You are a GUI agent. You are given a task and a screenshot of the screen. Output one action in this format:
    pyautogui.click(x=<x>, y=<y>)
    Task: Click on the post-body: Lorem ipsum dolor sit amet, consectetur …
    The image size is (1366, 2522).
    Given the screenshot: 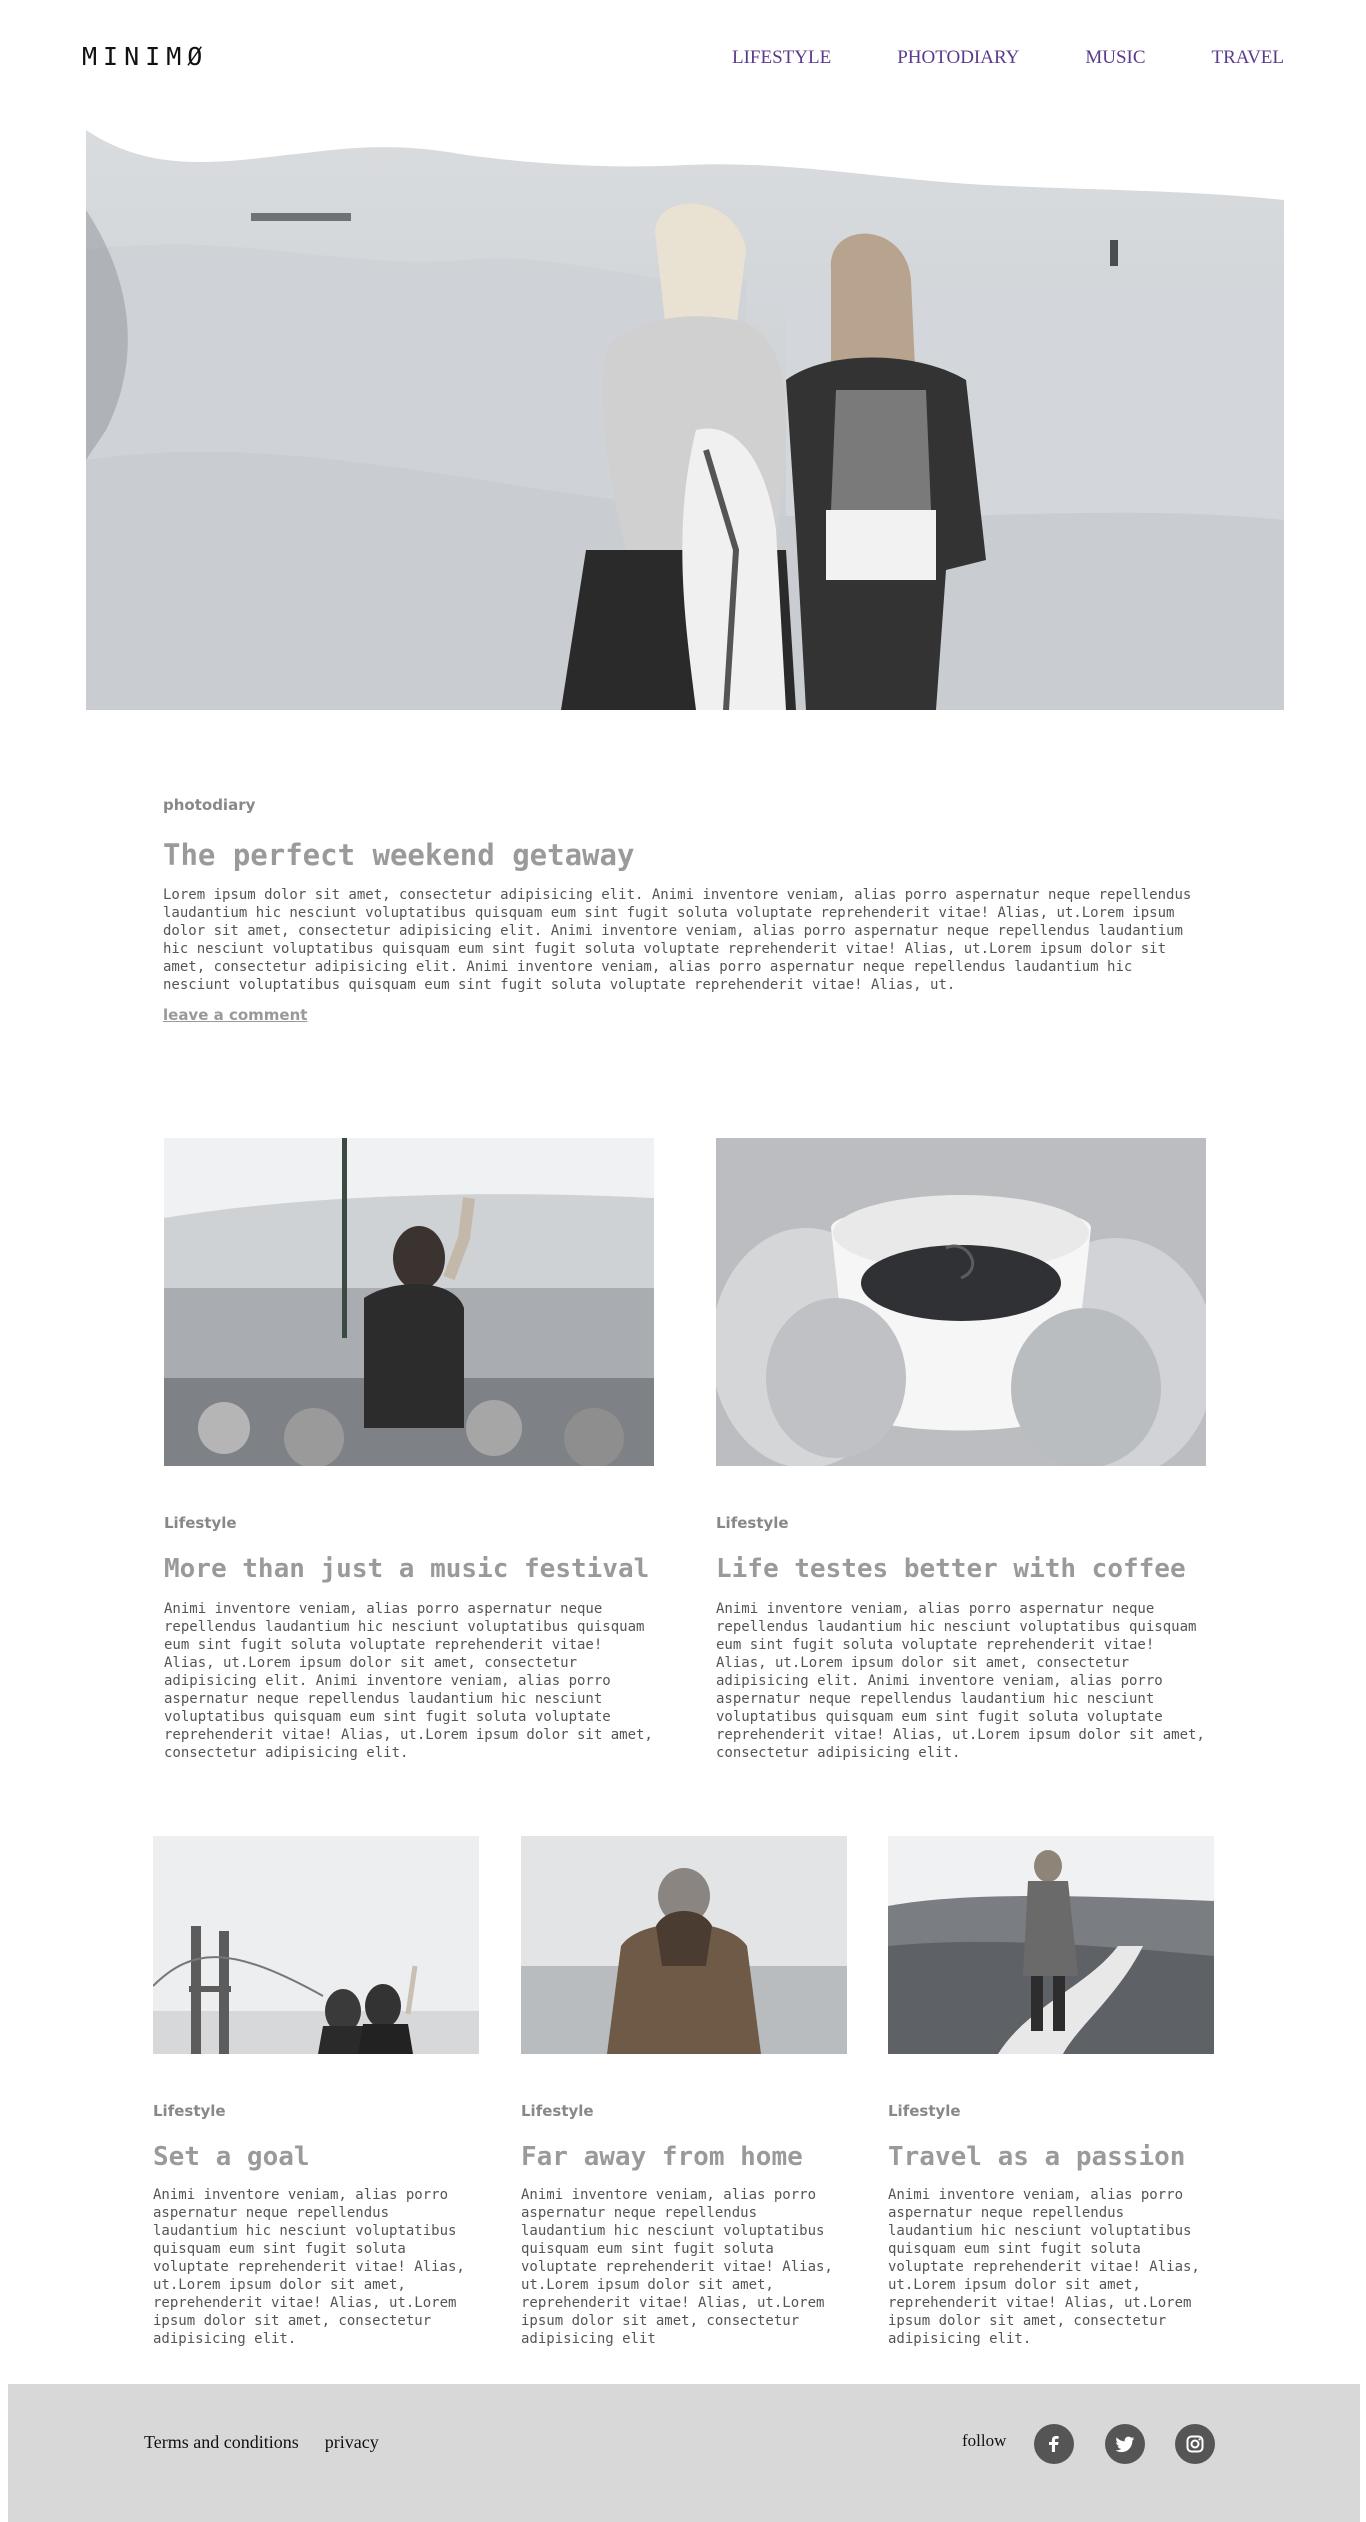 What is the action you would take?
    pyautogui.click(x=677, y=940)
    